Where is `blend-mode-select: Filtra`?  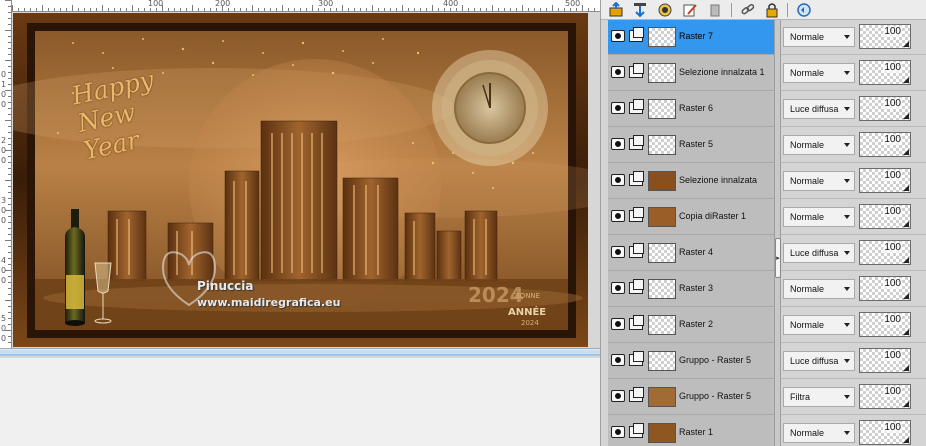 blend-mode-select: Filtra is located at coordinates (819, 397).